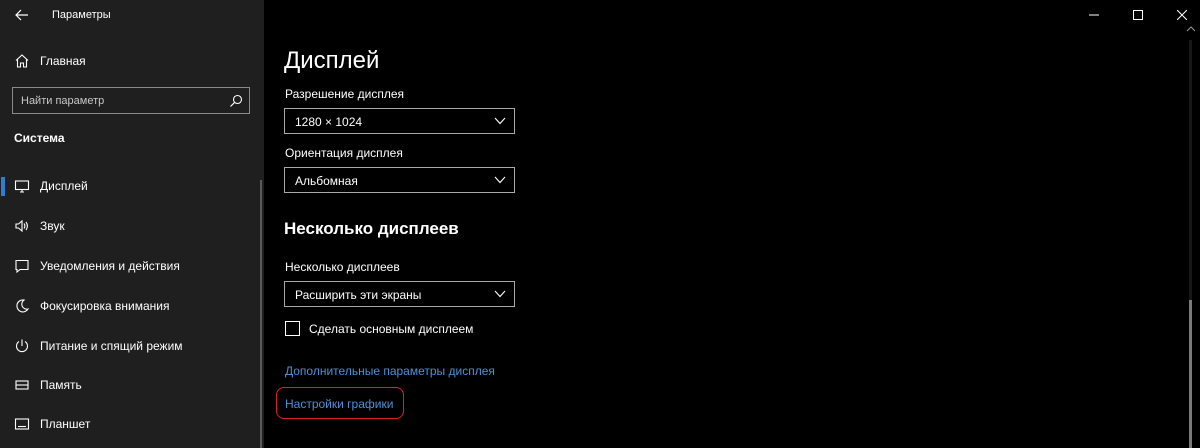 This screenshot has height=448, width=1200. I want to click on monitor-icon, so click(22, 186).